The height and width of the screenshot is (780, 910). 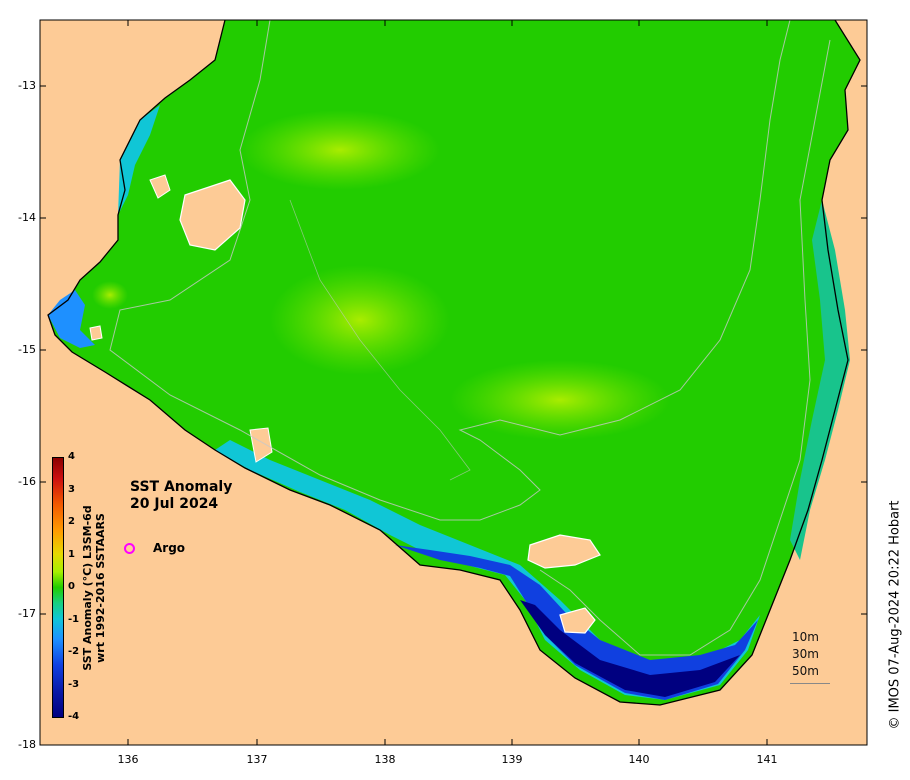 What do you see at coordinates (810, 683) in the screenshot?
I see `depth-legend-line` at bounding box center [810, 683].